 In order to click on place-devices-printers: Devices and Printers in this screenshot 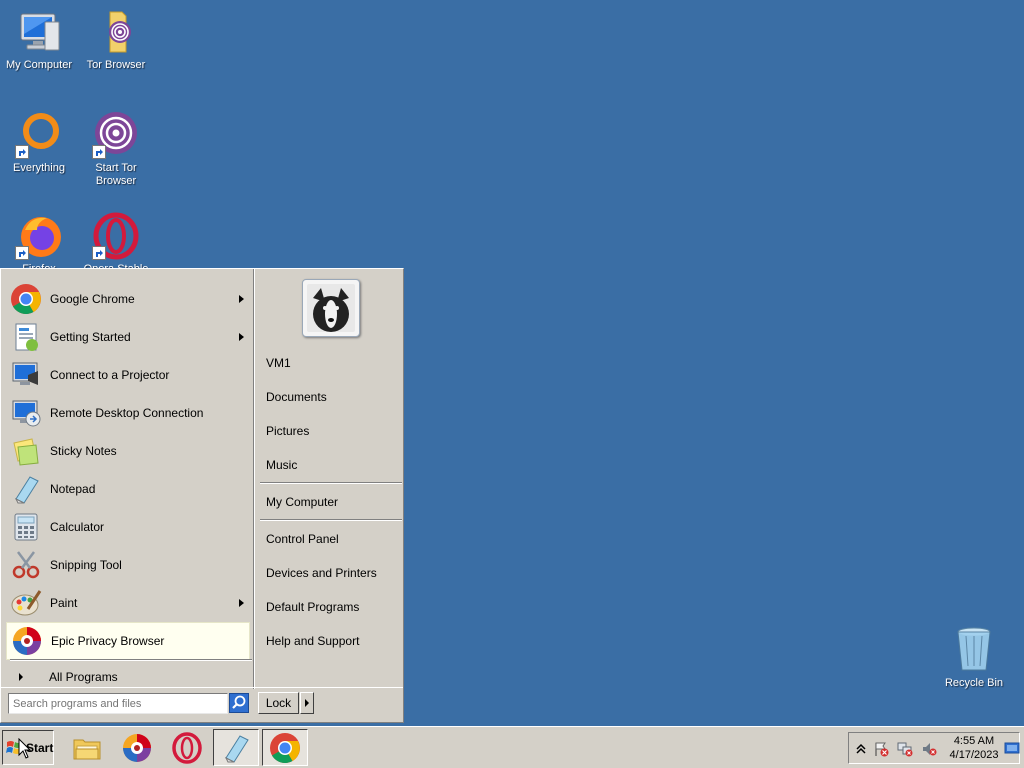, I will do `click(321, 573)`.